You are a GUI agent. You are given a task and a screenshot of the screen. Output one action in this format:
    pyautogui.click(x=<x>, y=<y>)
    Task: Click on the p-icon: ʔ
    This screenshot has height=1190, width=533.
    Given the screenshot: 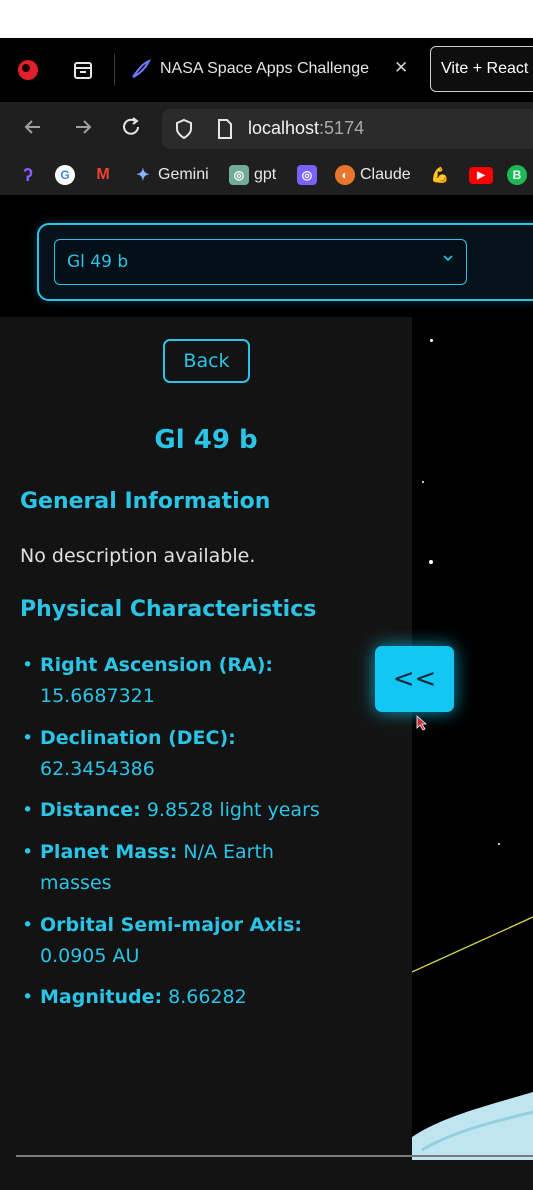 What is the action you would take?
    pyautogui.click(x=27, y=174)
    